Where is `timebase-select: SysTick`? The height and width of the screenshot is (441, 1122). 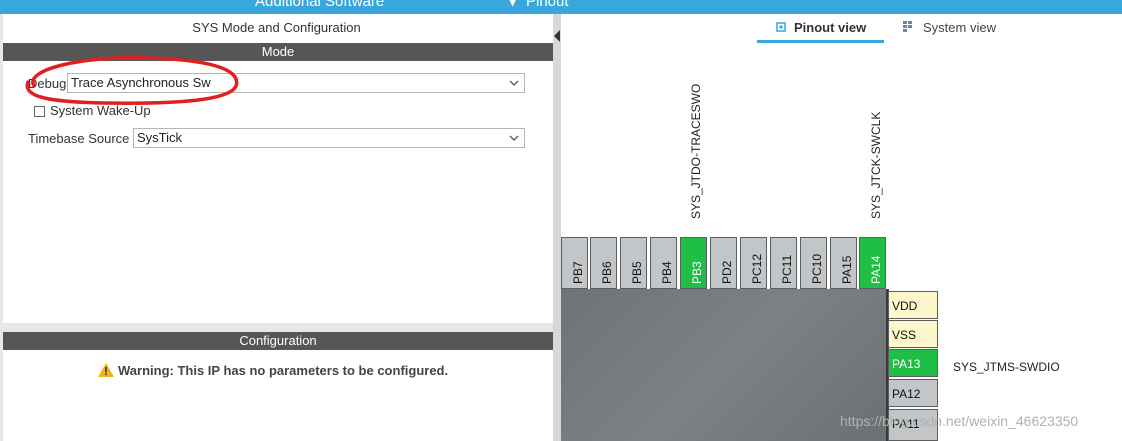
timebase-select: SysTick is located at coordinates (329, 138).